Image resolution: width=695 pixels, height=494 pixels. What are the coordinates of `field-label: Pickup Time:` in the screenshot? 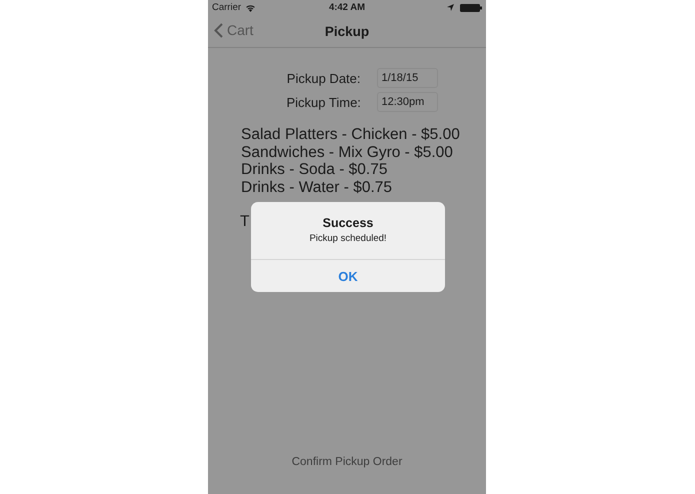 It's located at (323, 102).